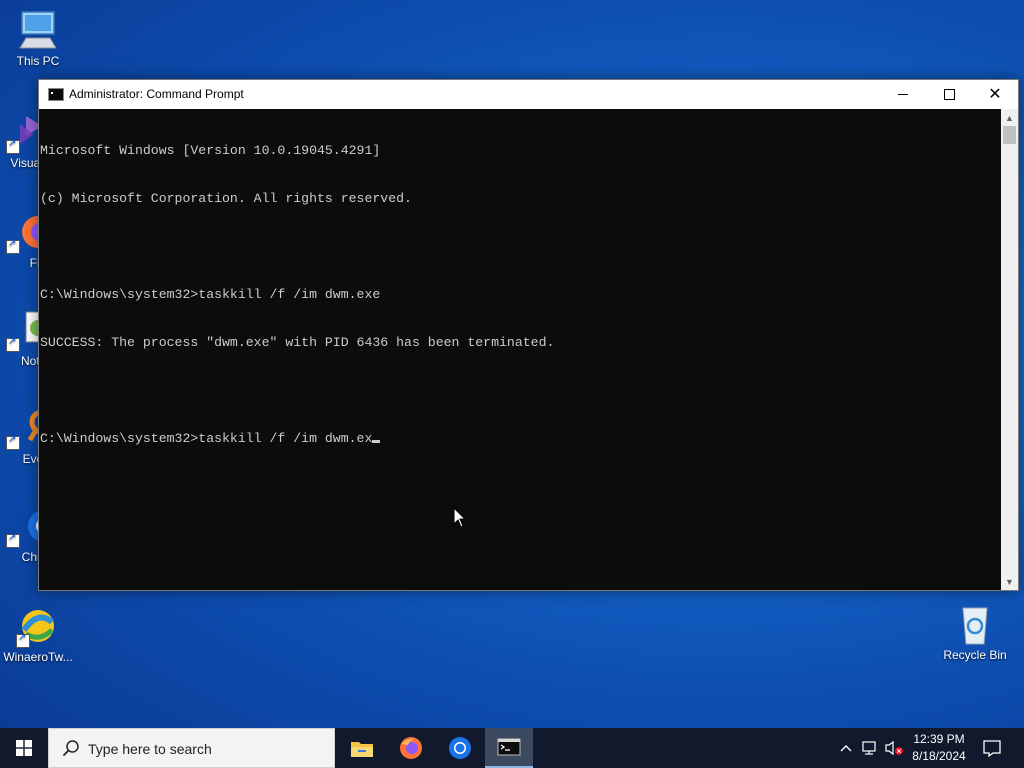 The height and width of the screenshot is (768, 1024). I want to click on close-button: ✕, so click(995, 94).